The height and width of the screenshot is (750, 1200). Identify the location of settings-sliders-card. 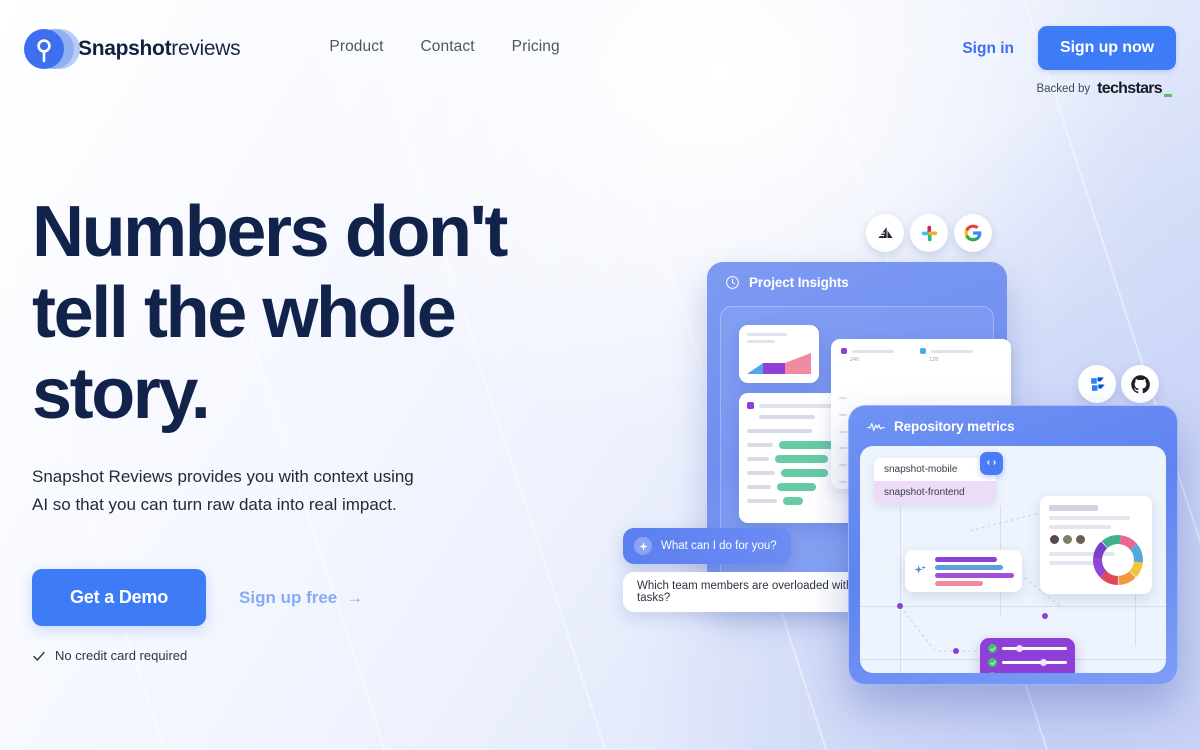
(1027, 655).